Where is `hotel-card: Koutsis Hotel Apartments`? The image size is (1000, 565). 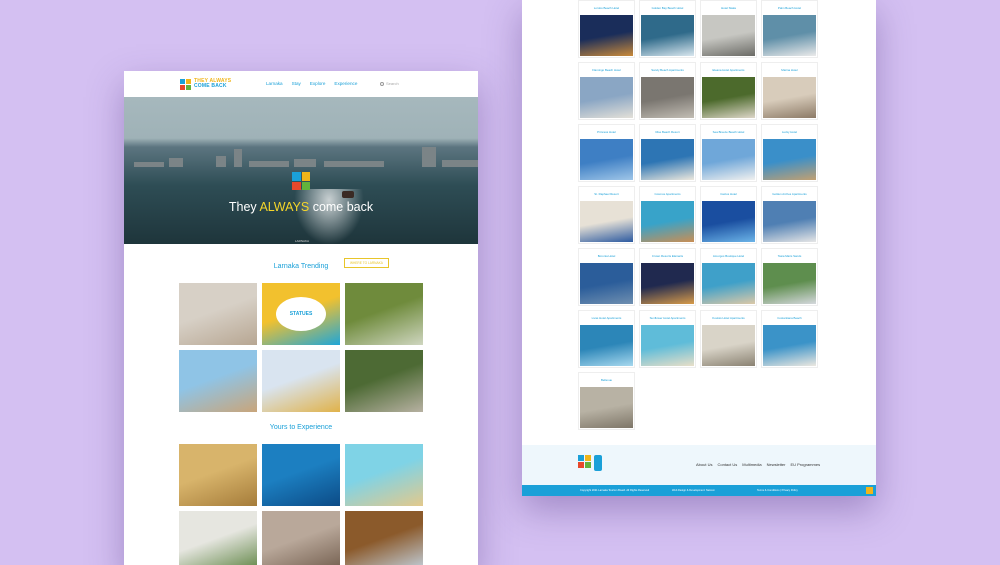
hotel-card: Koutsis Hotel Apartments is located at coordinates (728, 339).